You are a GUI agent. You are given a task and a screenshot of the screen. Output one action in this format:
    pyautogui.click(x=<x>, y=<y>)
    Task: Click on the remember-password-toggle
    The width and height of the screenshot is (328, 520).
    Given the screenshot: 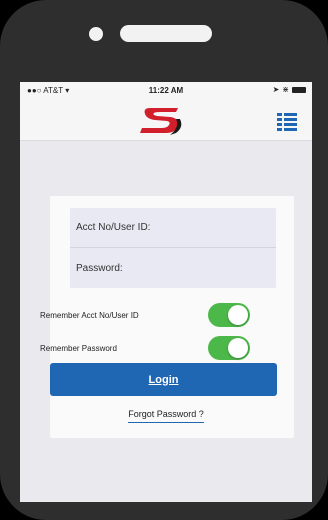 What is the action you would take?
    pyautogui.click(x=229, y=348)
    